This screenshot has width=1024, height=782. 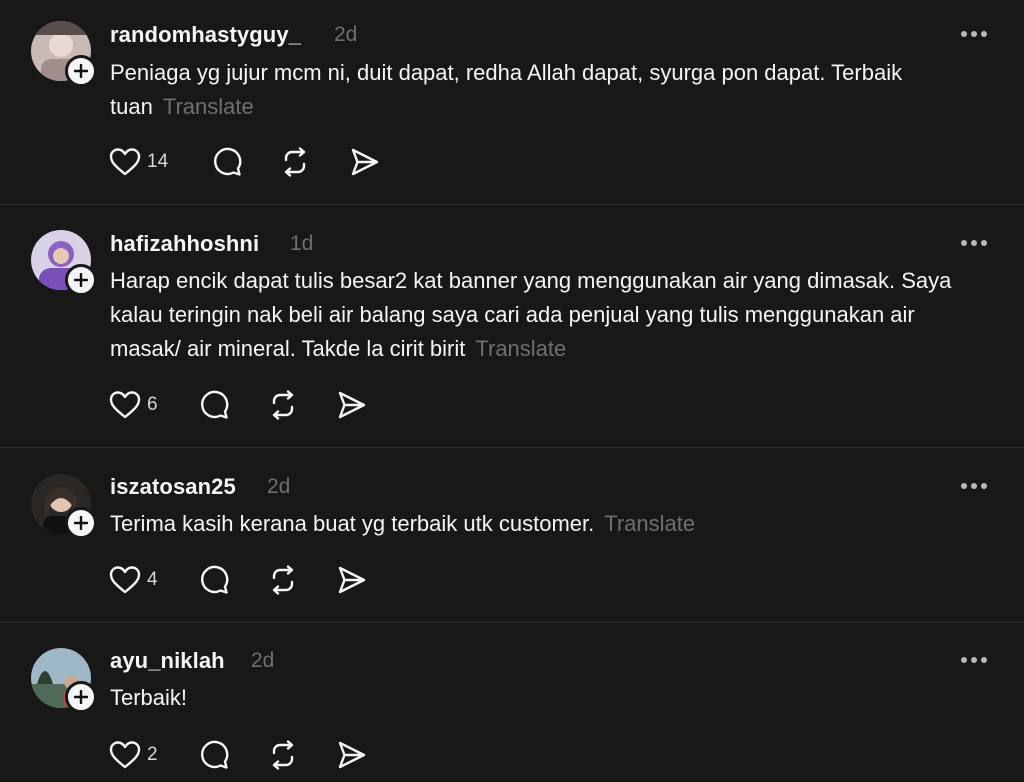 I want to click on like-button: 6, so click(x=133, y=405).